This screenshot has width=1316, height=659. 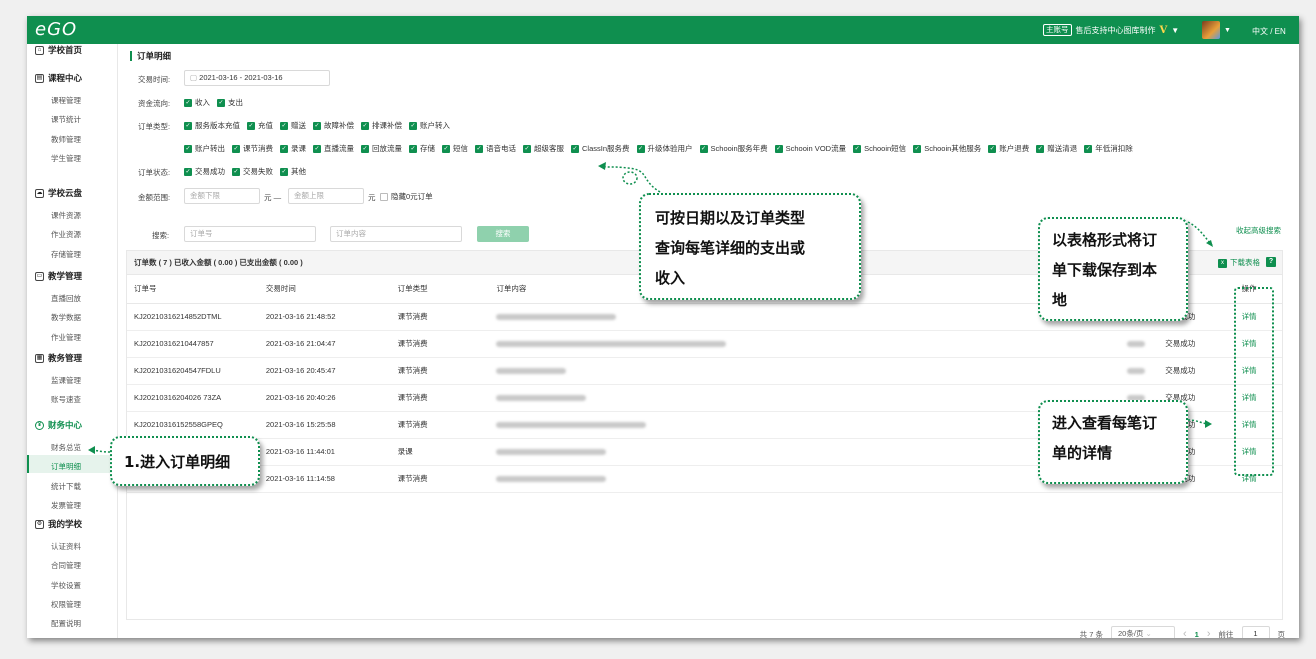 What do you see at coordinates (230, 102) in the screenshot?
I see `filter-checkbox: ✓ 支出` at bounding box center [230, 102].